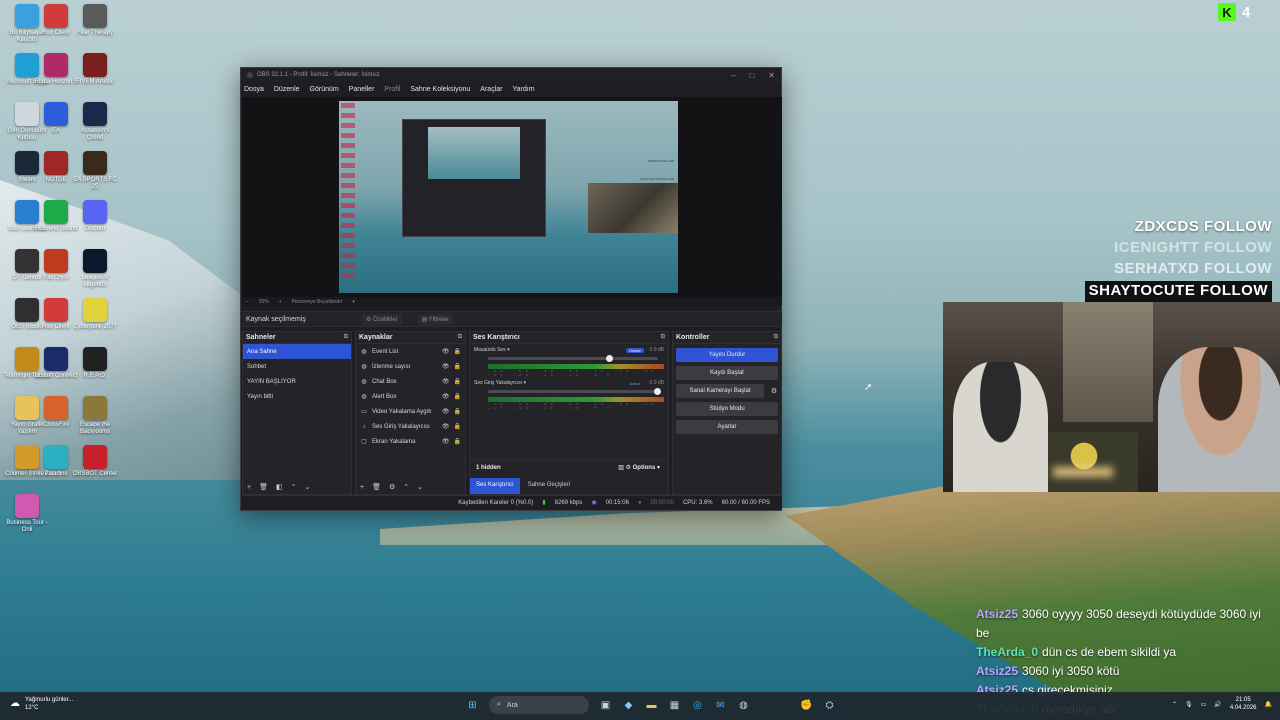  Describe the element at coordinates (95, 216) in the screenshot. I see `desktop-shortcut: Discord` at that location.